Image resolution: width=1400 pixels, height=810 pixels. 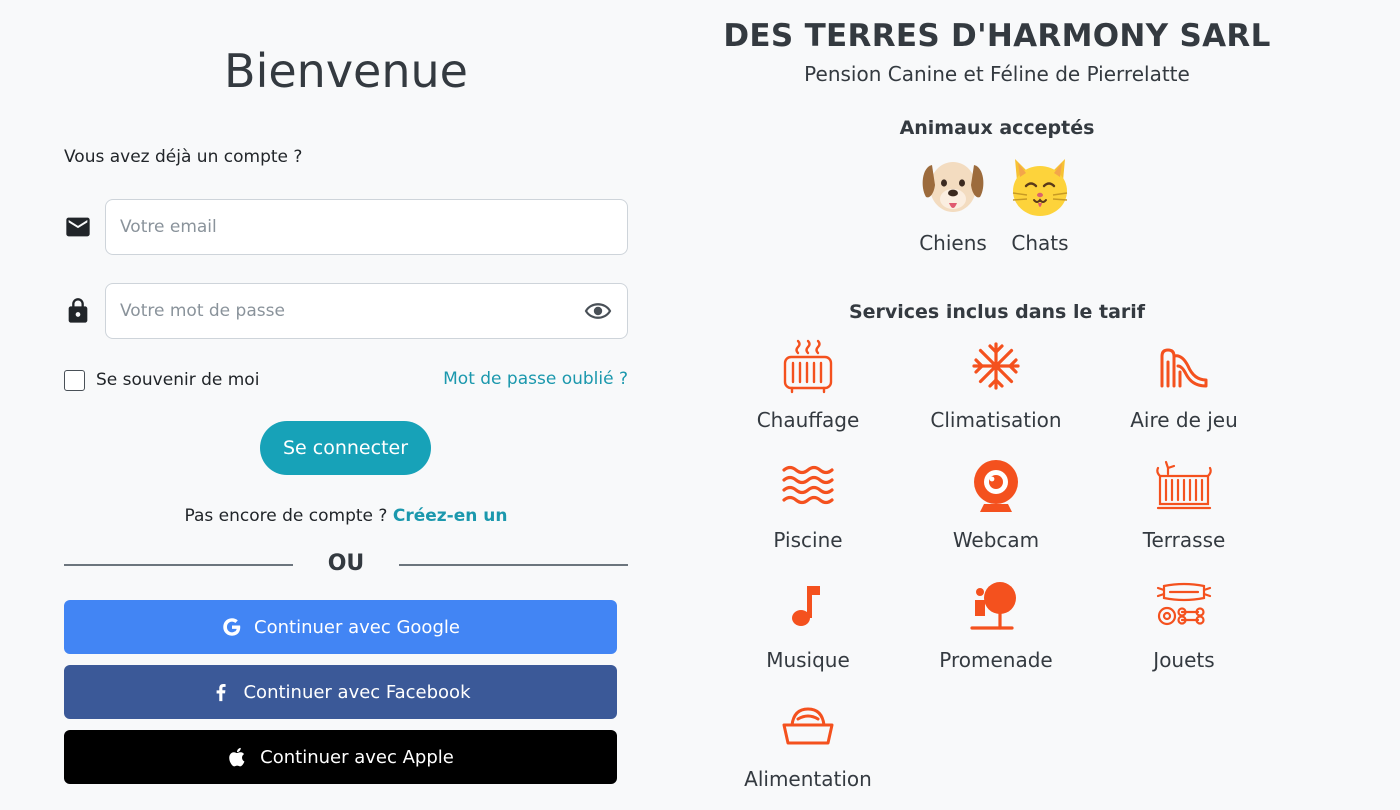 What do you see at coordinates (808, 726) in the screenshot?
I see `food-bowl-icon` at bounding box center [808, 726].